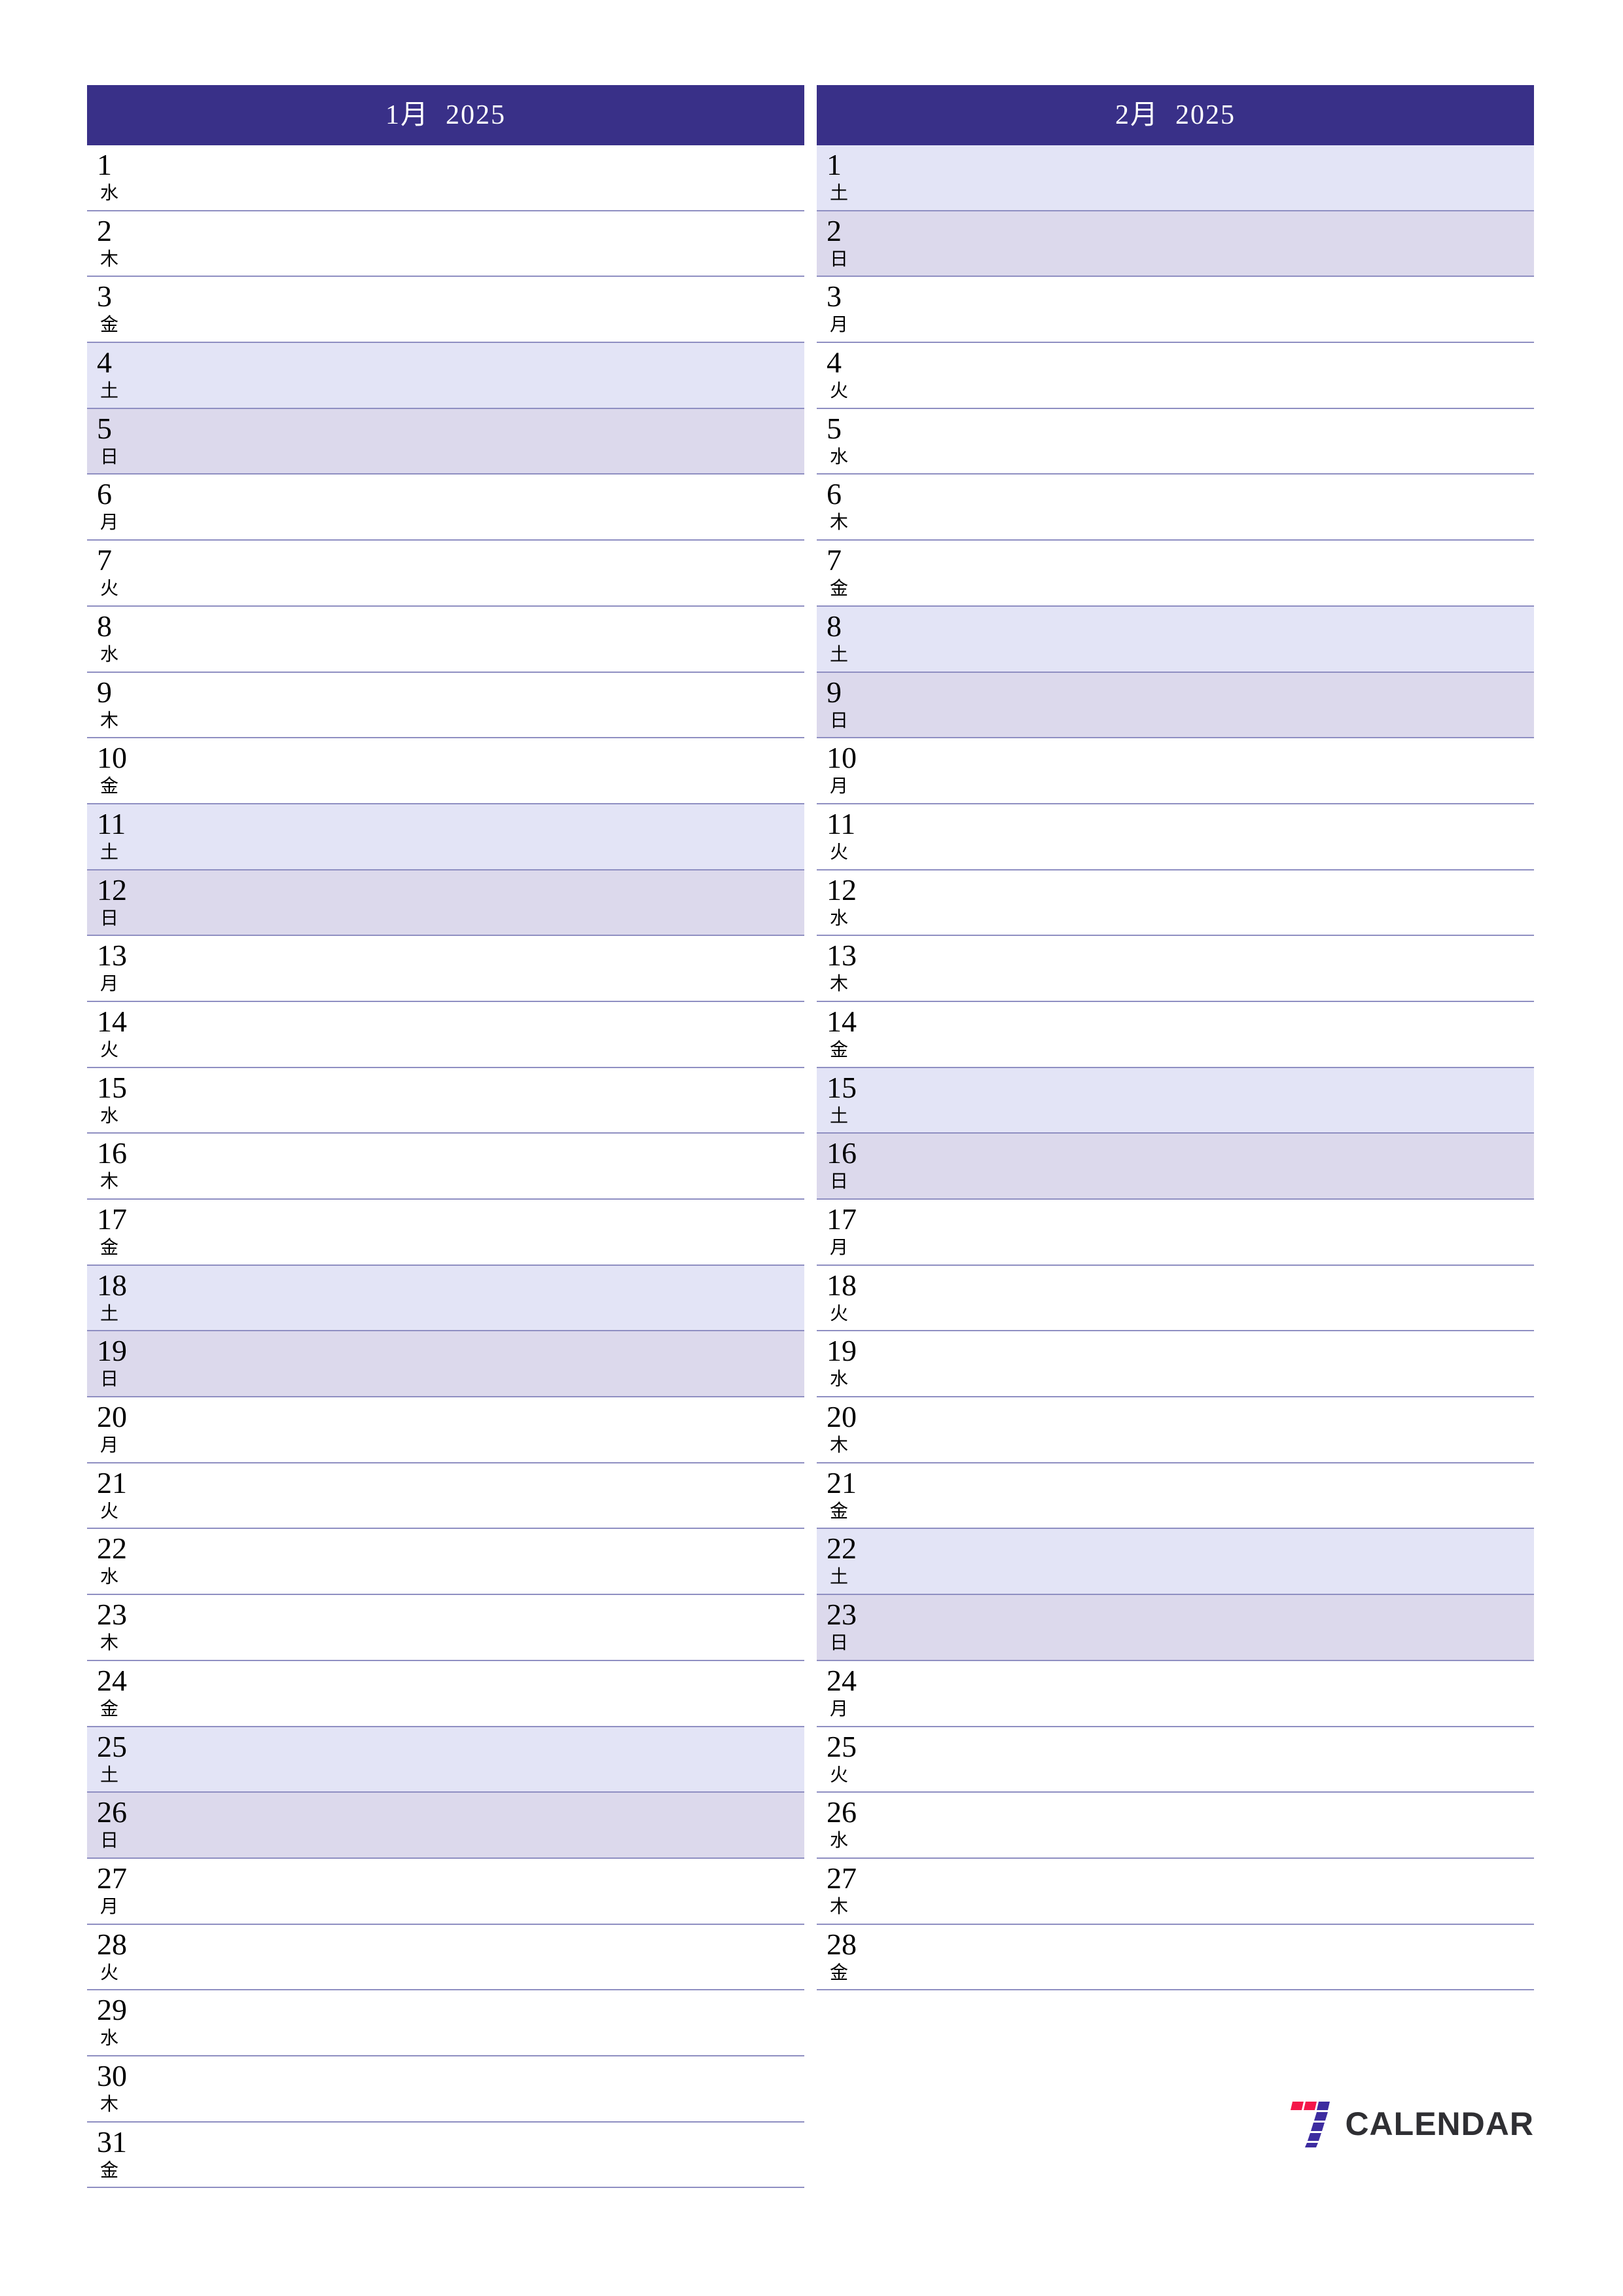 This screenshot has height=2296, width=1623. I want to click on day-row: 14 金, so click(1175, 1034).